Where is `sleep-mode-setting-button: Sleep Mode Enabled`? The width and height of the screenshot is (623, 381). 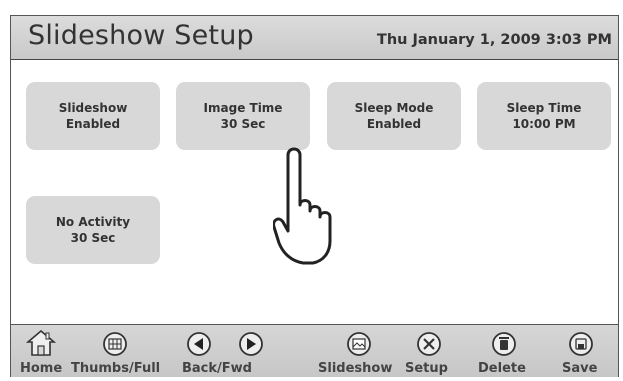 sleep-mode-setting-button: Sleep Mode Enabled is located at coordinates (394, 116).